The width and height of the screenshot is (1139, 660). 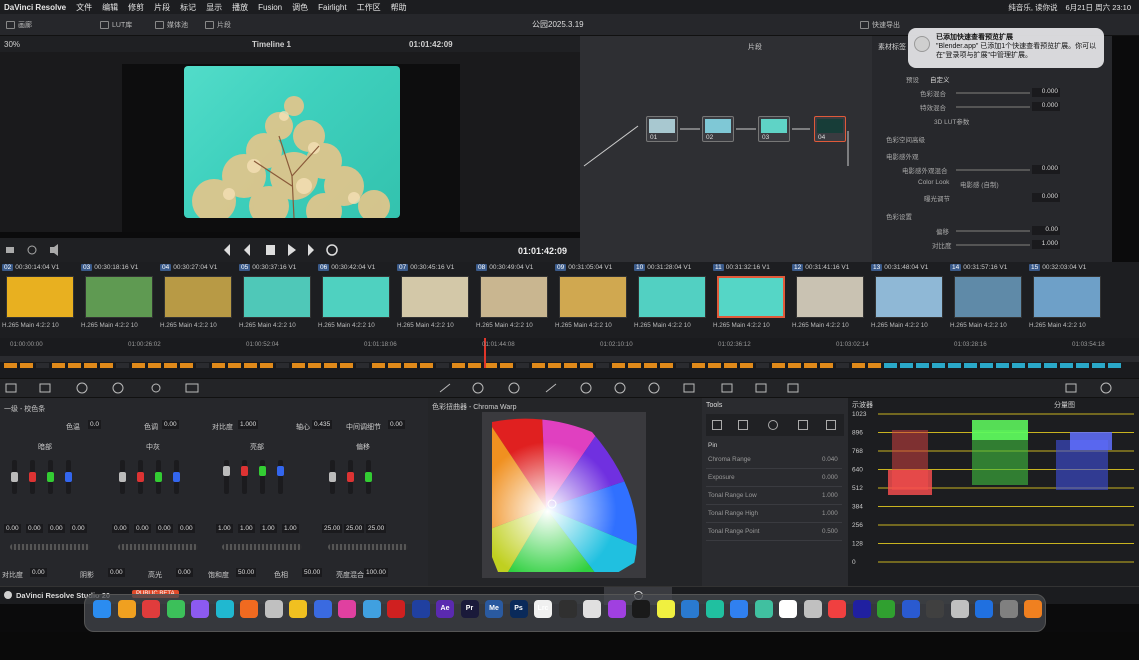 I want to click on tonal-low-row: Tonal Range Low 1.000, so click(x=774, y=496).